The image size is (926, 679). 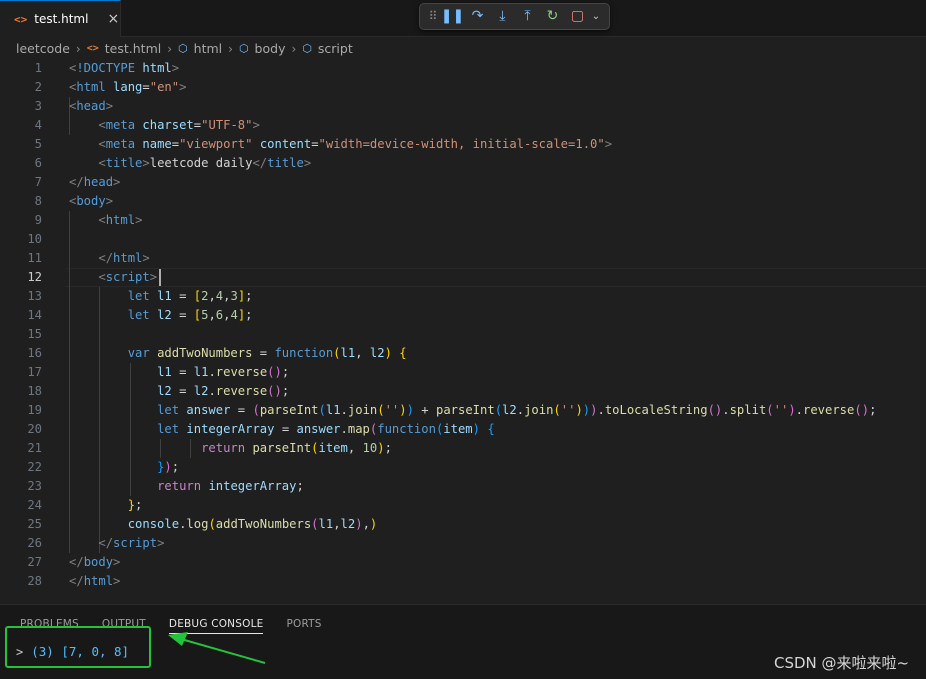 I want to click on tab-label: test.html, so click(x=61, y=19).